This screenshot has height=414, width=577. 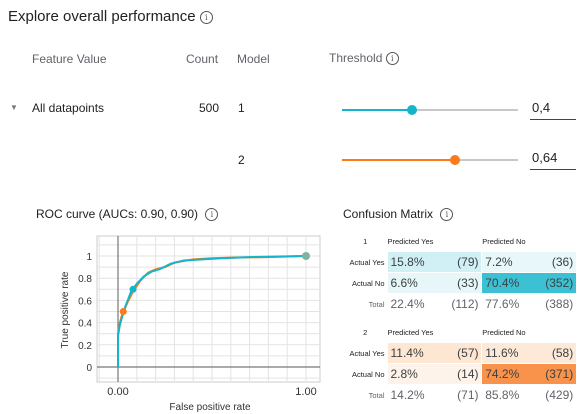 I want to click on cm2-tp-cnt: (57), so click(x=468, y=353).